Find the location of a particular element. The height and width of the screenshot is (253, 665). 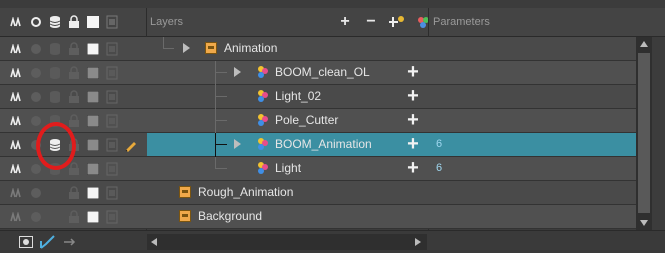

layer-row: Light_02 + is located at coordinates (318, 97).